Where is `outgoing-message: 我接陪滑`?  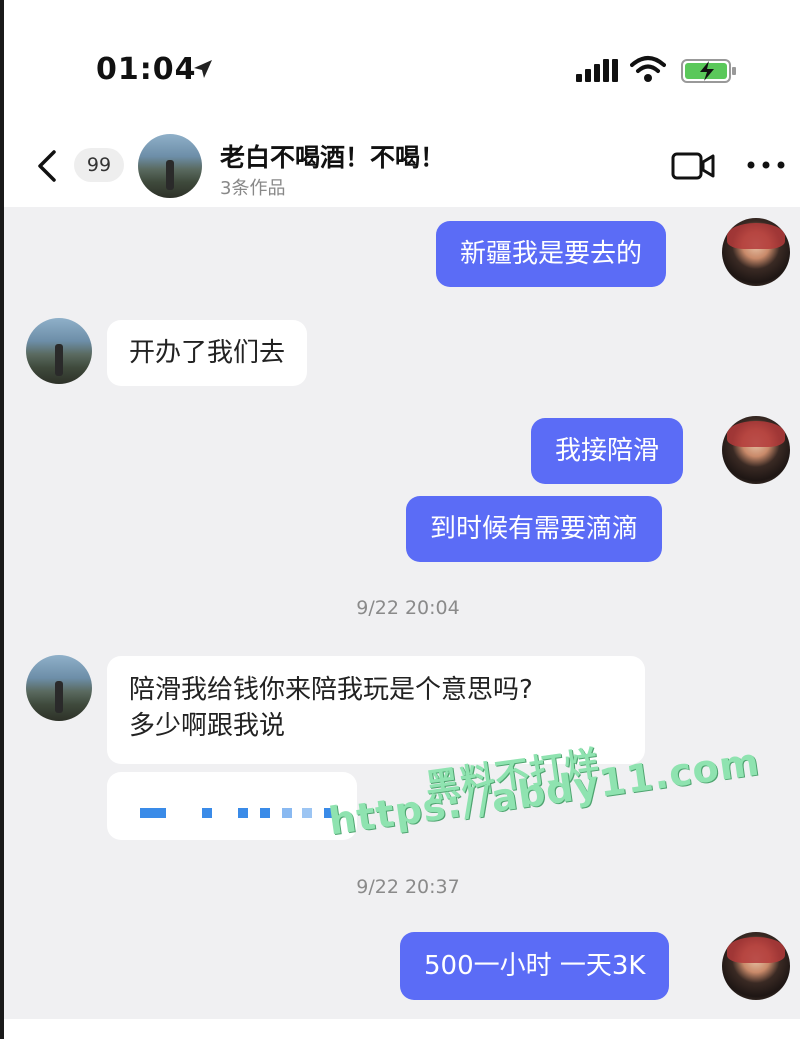
outgoing-message: 我接陪滑 is located at coordinates (607, 451).